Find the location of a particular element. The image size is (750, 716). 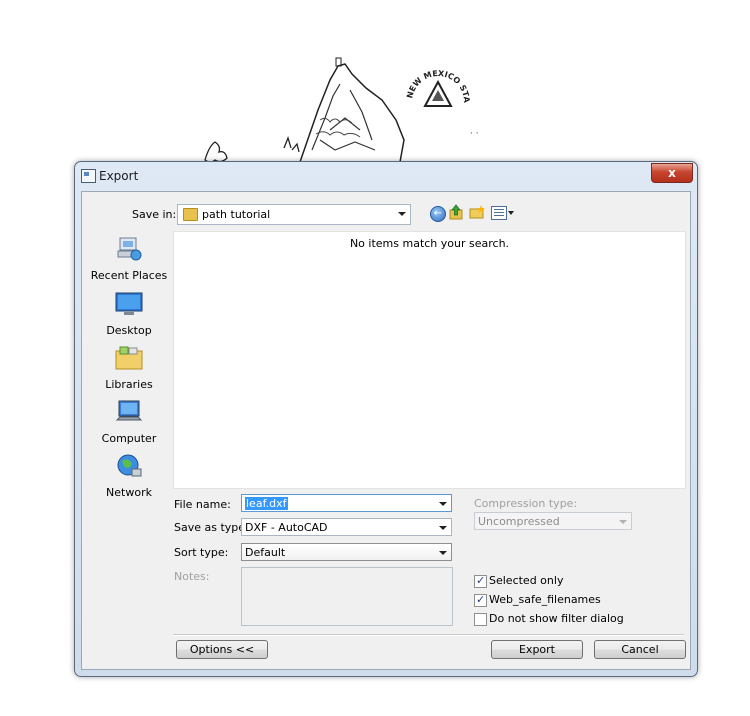

save-in-value: path tutorial is located at coordinates (236, 214).